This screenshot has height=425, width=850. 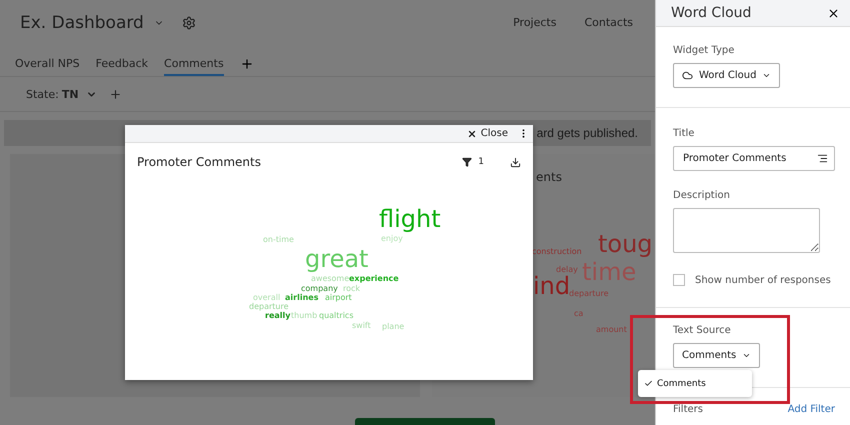 I want to click on field-label: Description, so click(x=702, y=195).